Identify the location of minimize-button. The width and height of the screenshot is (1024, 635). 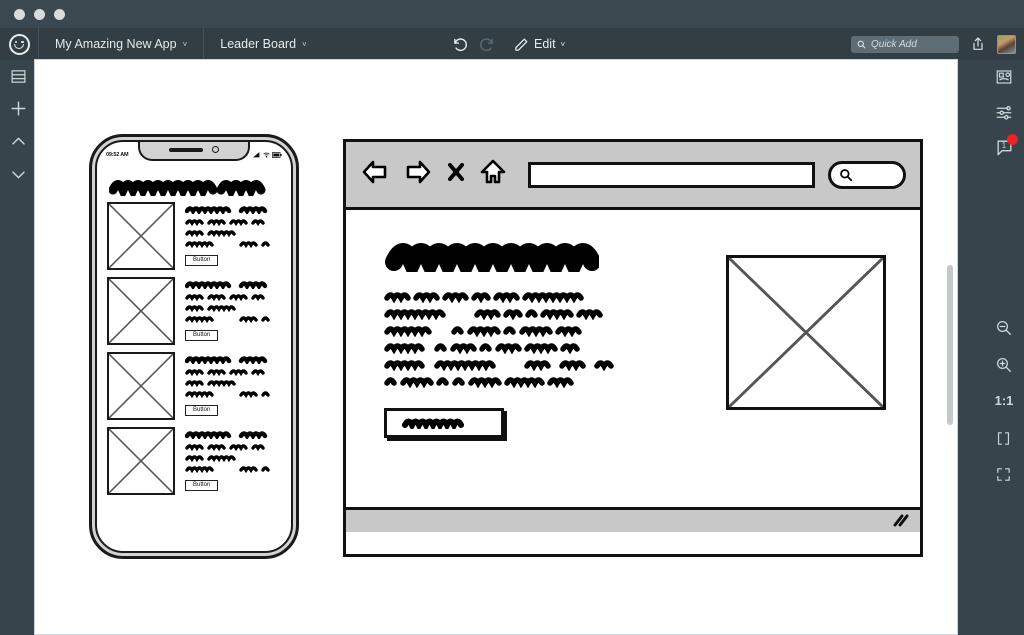
(39, 14).